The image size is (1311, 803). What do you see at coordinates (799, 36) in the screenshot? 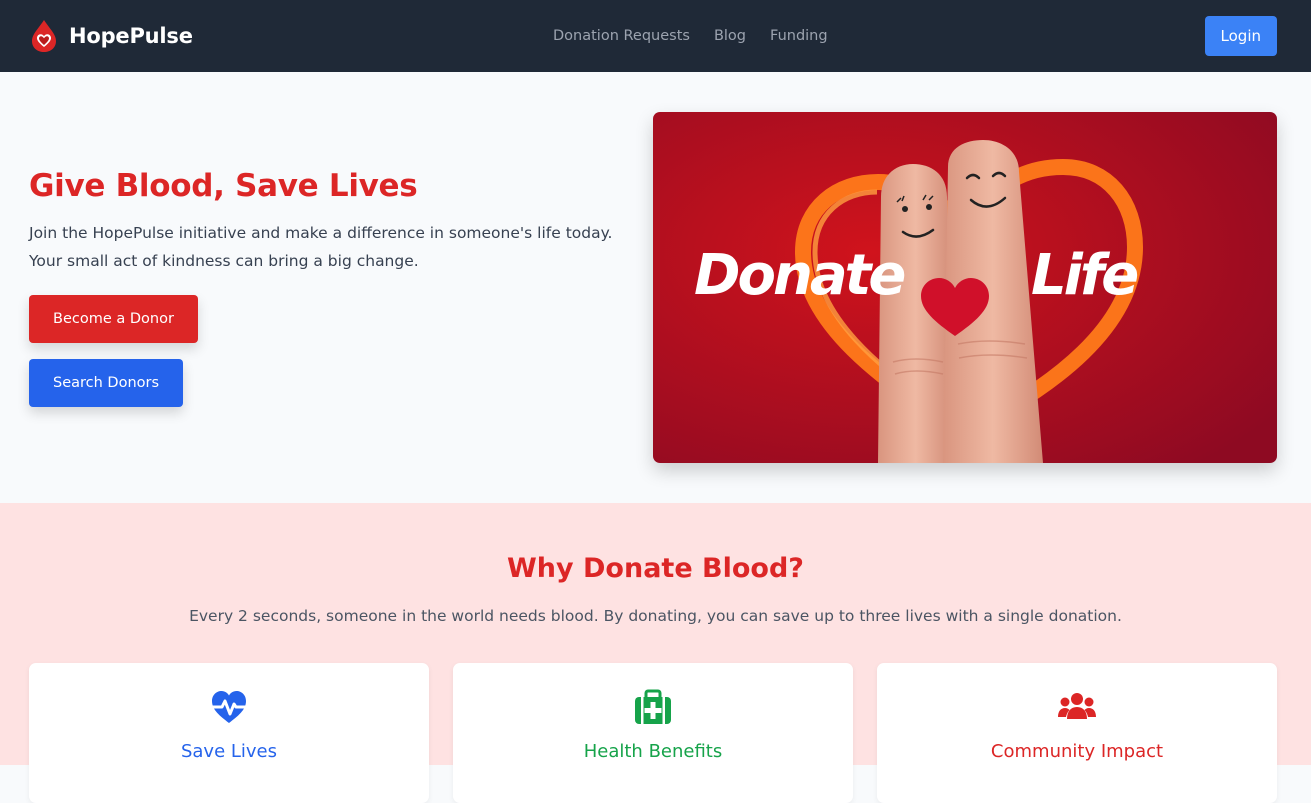
I see `nav-link-funding: Funding` at bounding box center [799, 36].